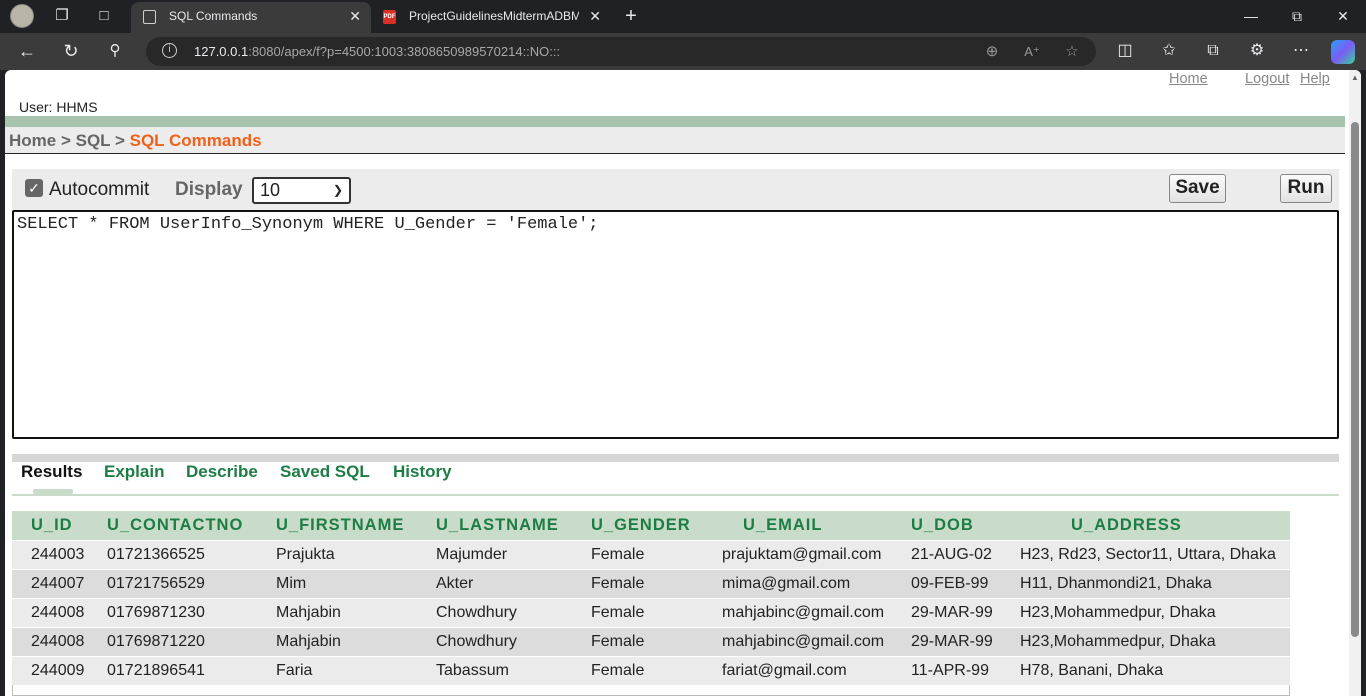 The width and height of the screenshot is (1366, 696). I want to click on tab-actions-icon: □, so click(104, 16).